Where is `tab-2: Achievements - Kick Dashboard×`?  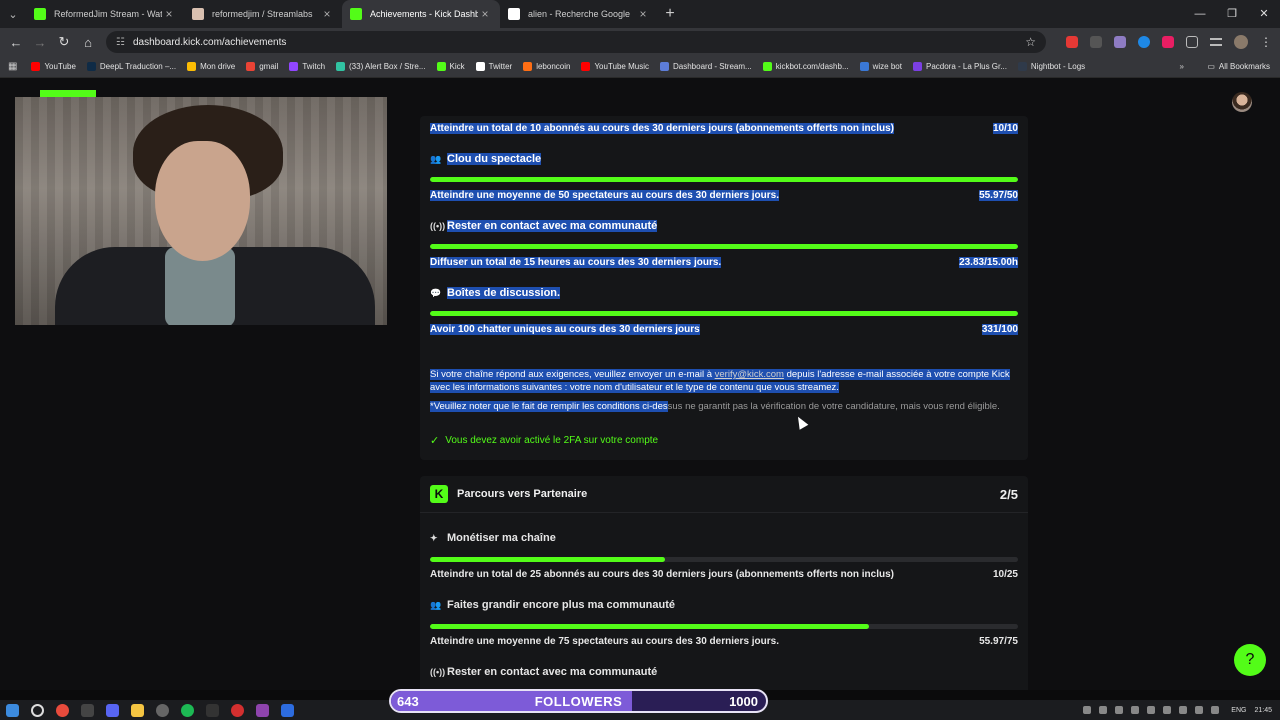
tab-2: Achievements - Kick Dashboard× is located at coordinates (421, 14).